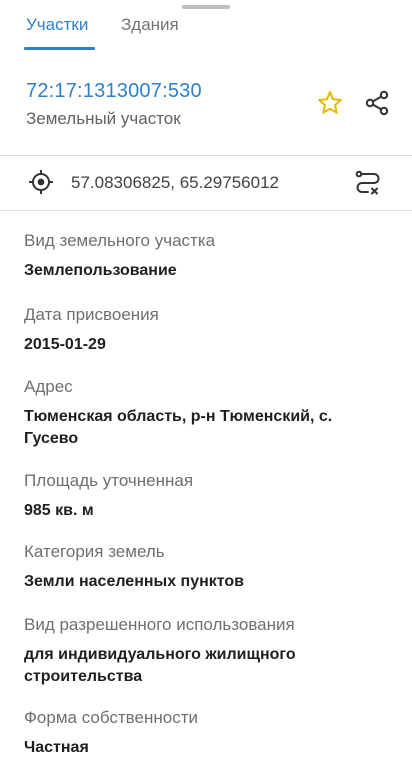 This screenshot has height=768, width=412. I want to click on star-icon, so click(330, 103).